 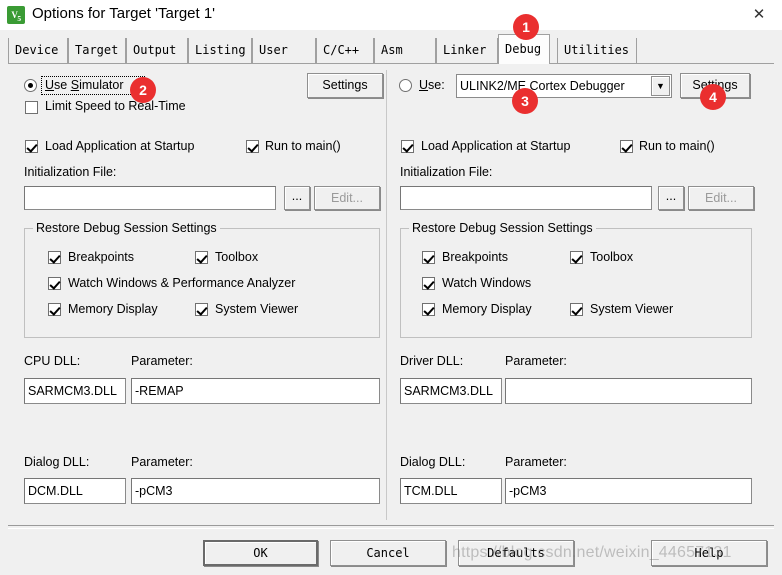 I want to click on right-restore-breakpoints-checkbox, so click(x=428, y=257).